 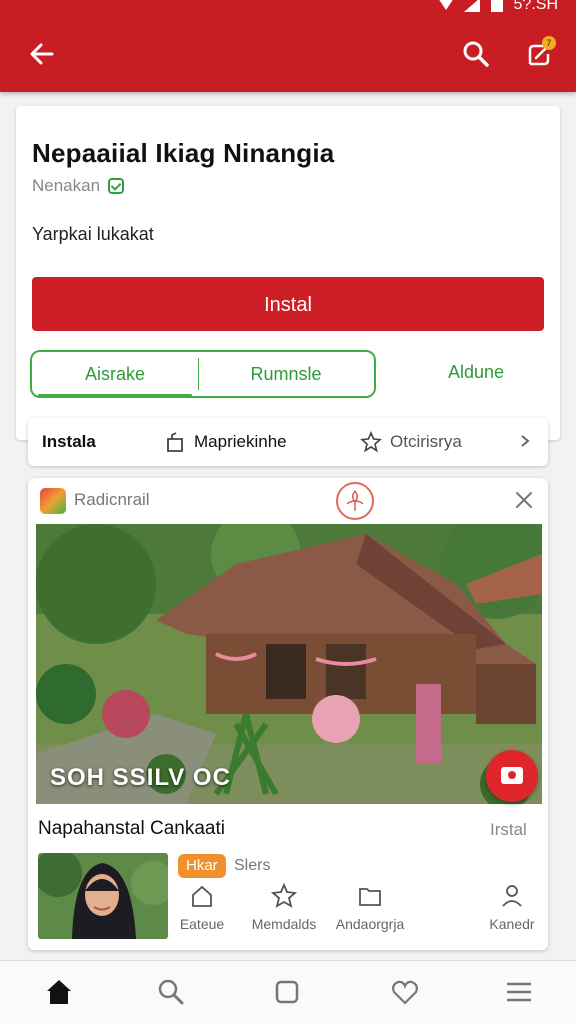 I want to click on notification-badge: 7, so click(x=549, y=43).